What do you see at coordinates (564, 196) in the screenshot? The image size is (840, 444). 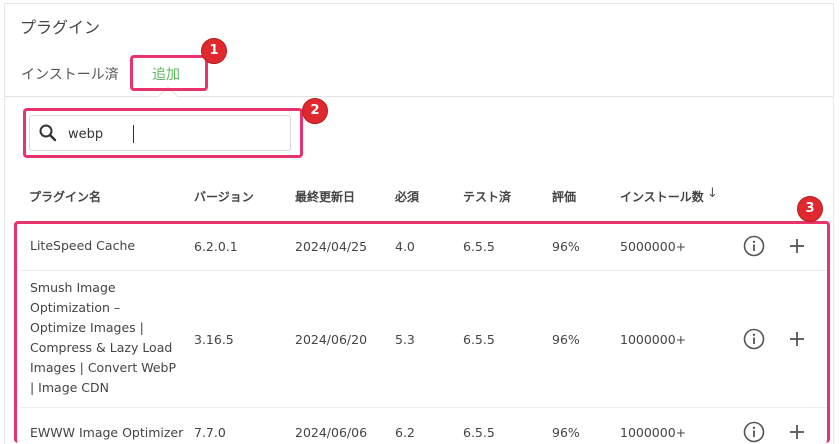 I see `col-header-rating: 評価` at bounding box center [564, 196].